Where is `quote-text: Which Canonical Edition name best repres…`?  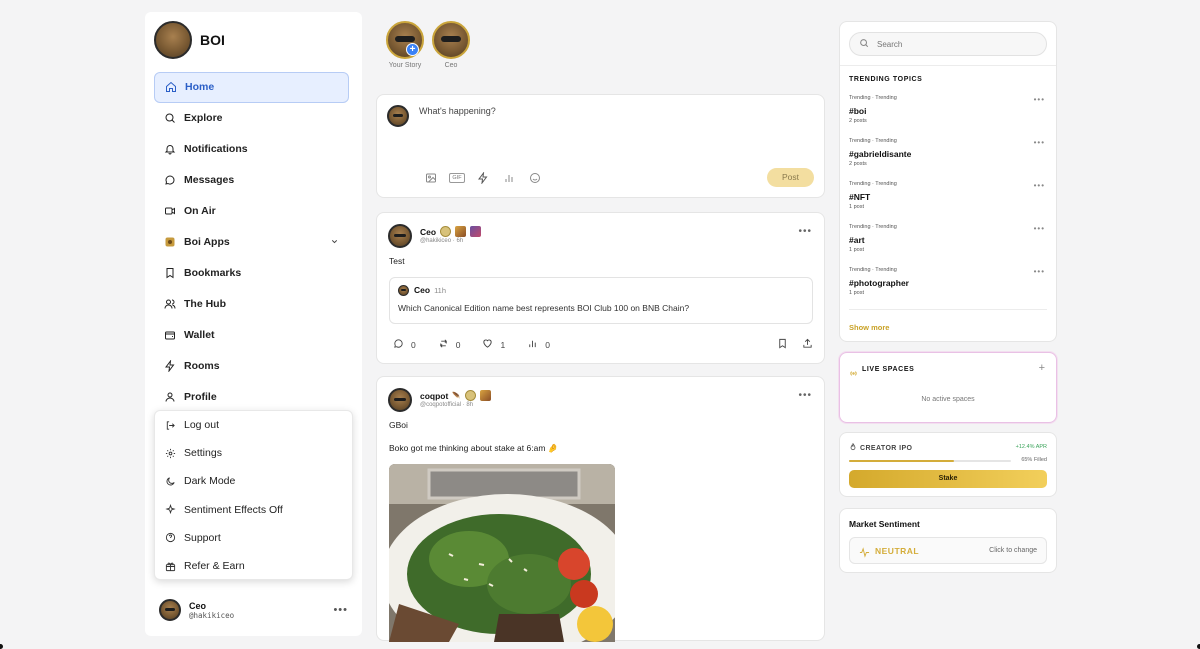 quote-text: Which Canonical Edition name best repres… is located at coordinates (544, 308).